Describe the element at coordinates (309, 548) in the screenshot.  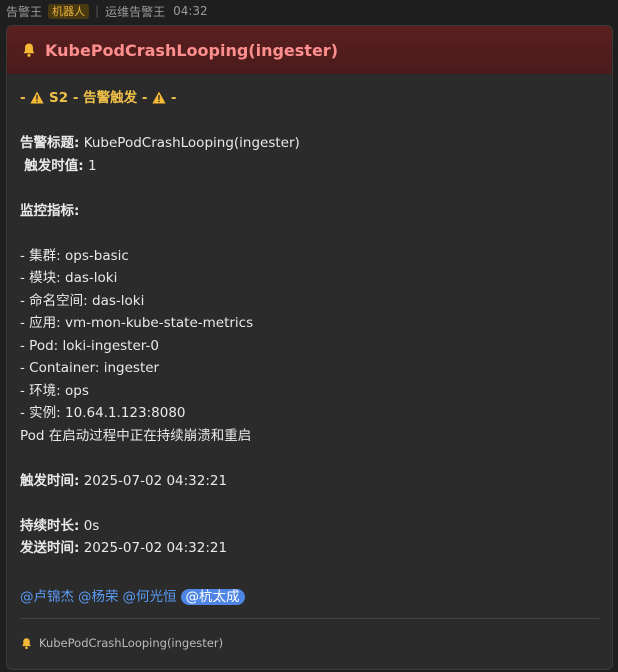
I see `send-time-line: 发送时间: 2025-07-02 04:32:21` at that location.